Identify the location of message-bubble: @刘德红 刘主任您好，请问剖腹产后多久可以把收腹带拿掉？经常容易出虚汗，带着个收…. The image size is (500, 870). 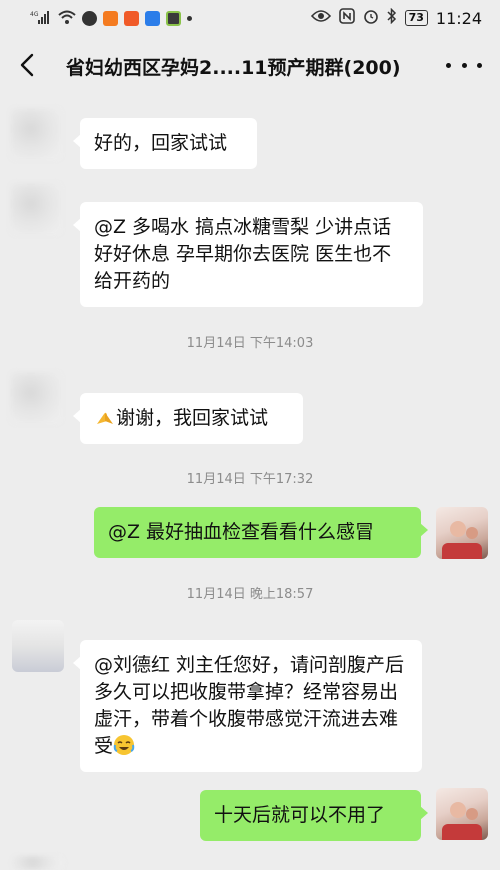
(247, 706).